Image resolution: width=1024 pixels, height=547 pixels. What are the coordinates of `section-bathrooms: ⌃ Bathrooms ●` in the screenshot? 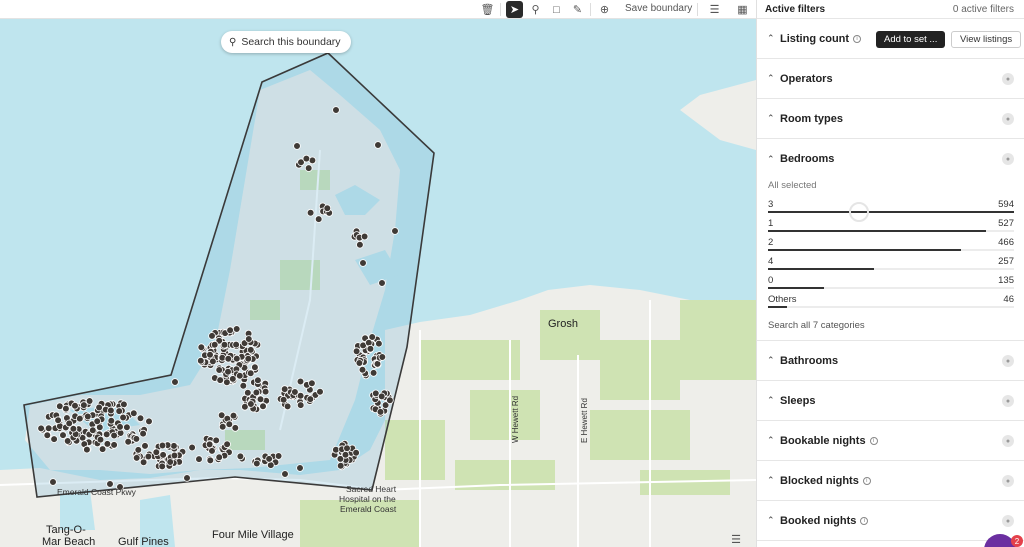 It's located at (890, 361).